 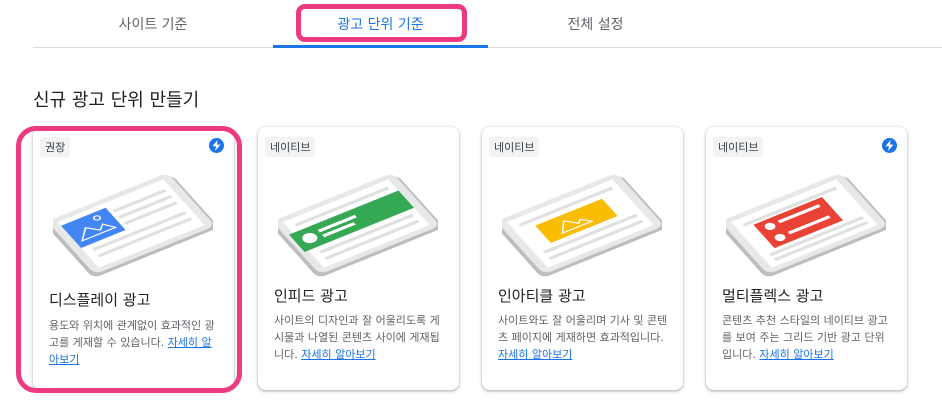 I want to click on card-desc-text: 사이트와도 잘 어울리며 기사 및 콘텐츠 페이지에 게재하면 효과적입니다., so click(x=583, y=329).